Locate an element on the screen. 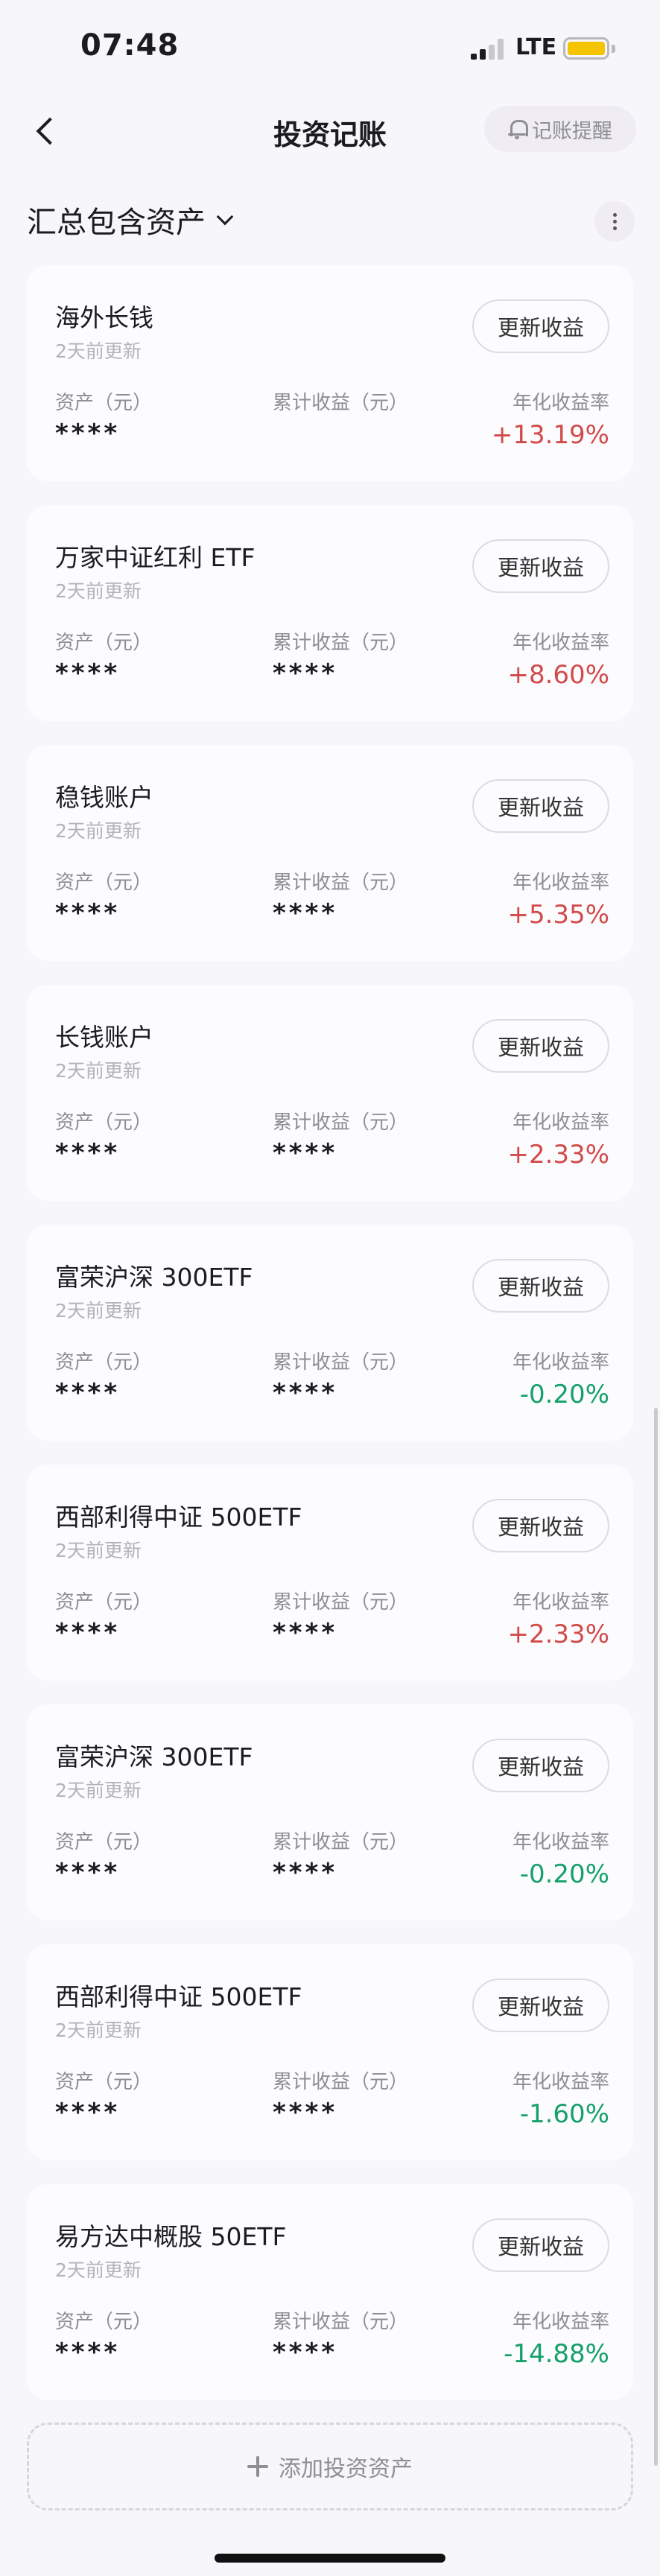 Image resolution: width=660 pixels, height=2576 pixels. reminder-label: 记账提醒 is located at coordinates (572, 131).